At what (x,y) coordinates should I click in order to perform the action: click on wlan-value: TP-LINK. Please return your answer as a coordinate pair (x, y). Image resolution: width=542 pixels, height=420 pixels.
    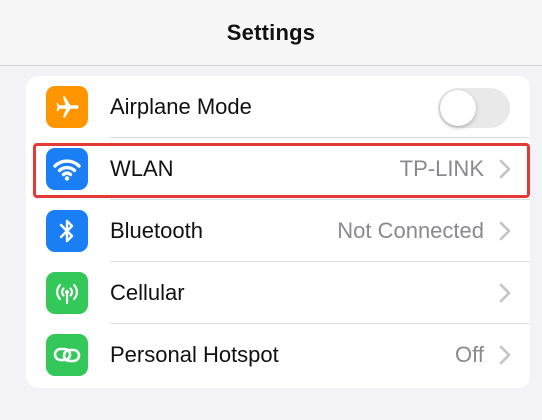
    Looking at the image, I should click on (441, 168).